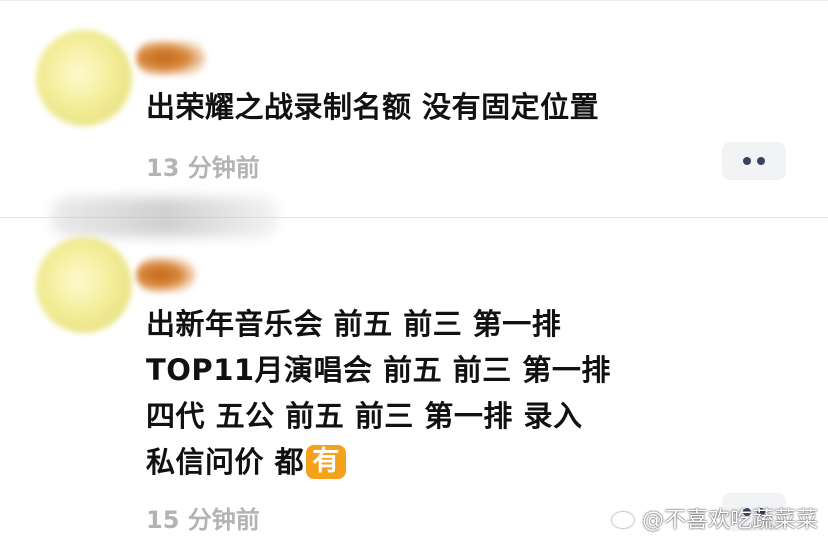 The image size is (828, 540). I want to click on comment-line-text: 私信问价 都, so click(225, 462).